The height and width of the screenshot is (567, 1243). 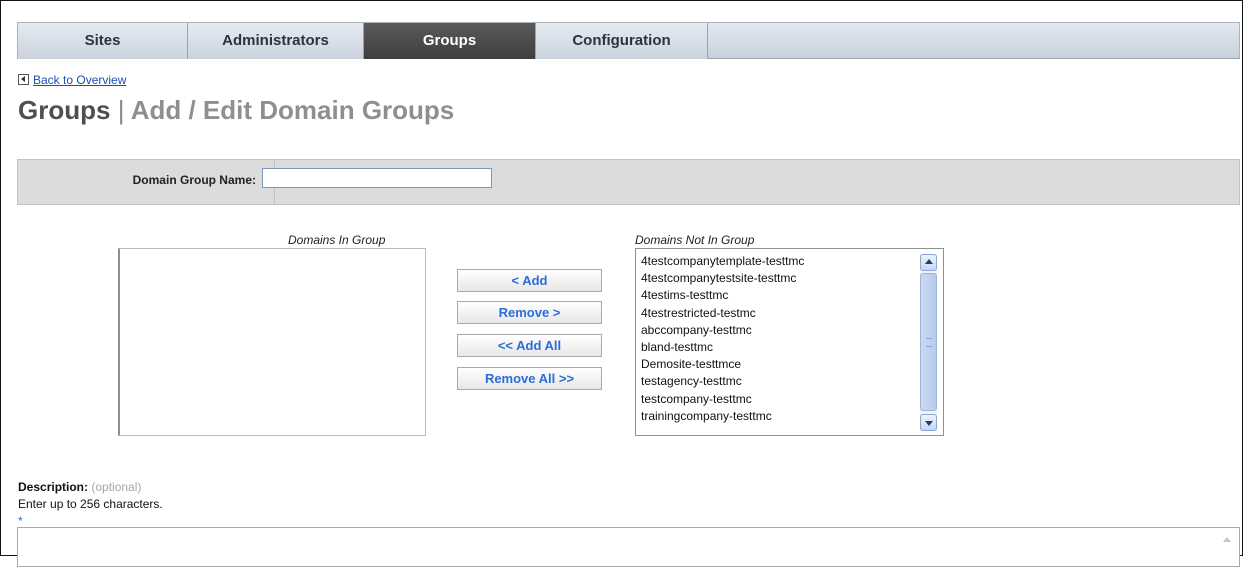 What do you see at coordinates (377, 178) in the screenshot?
I see `domain-group-name-input` at bounding box center [377, 178].